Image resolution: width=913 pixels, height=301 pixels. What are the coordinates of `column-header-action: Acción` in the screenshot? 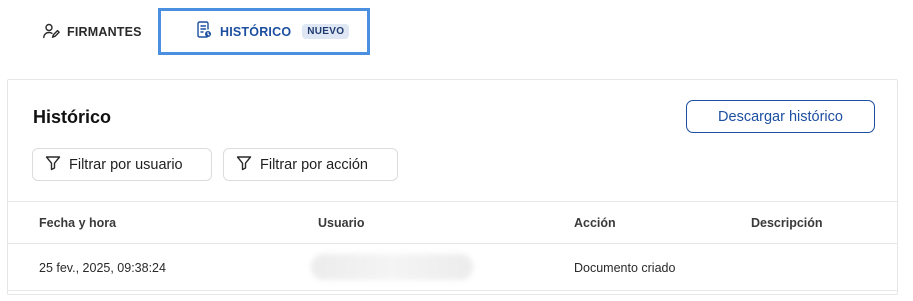 It's located at (595, 223).